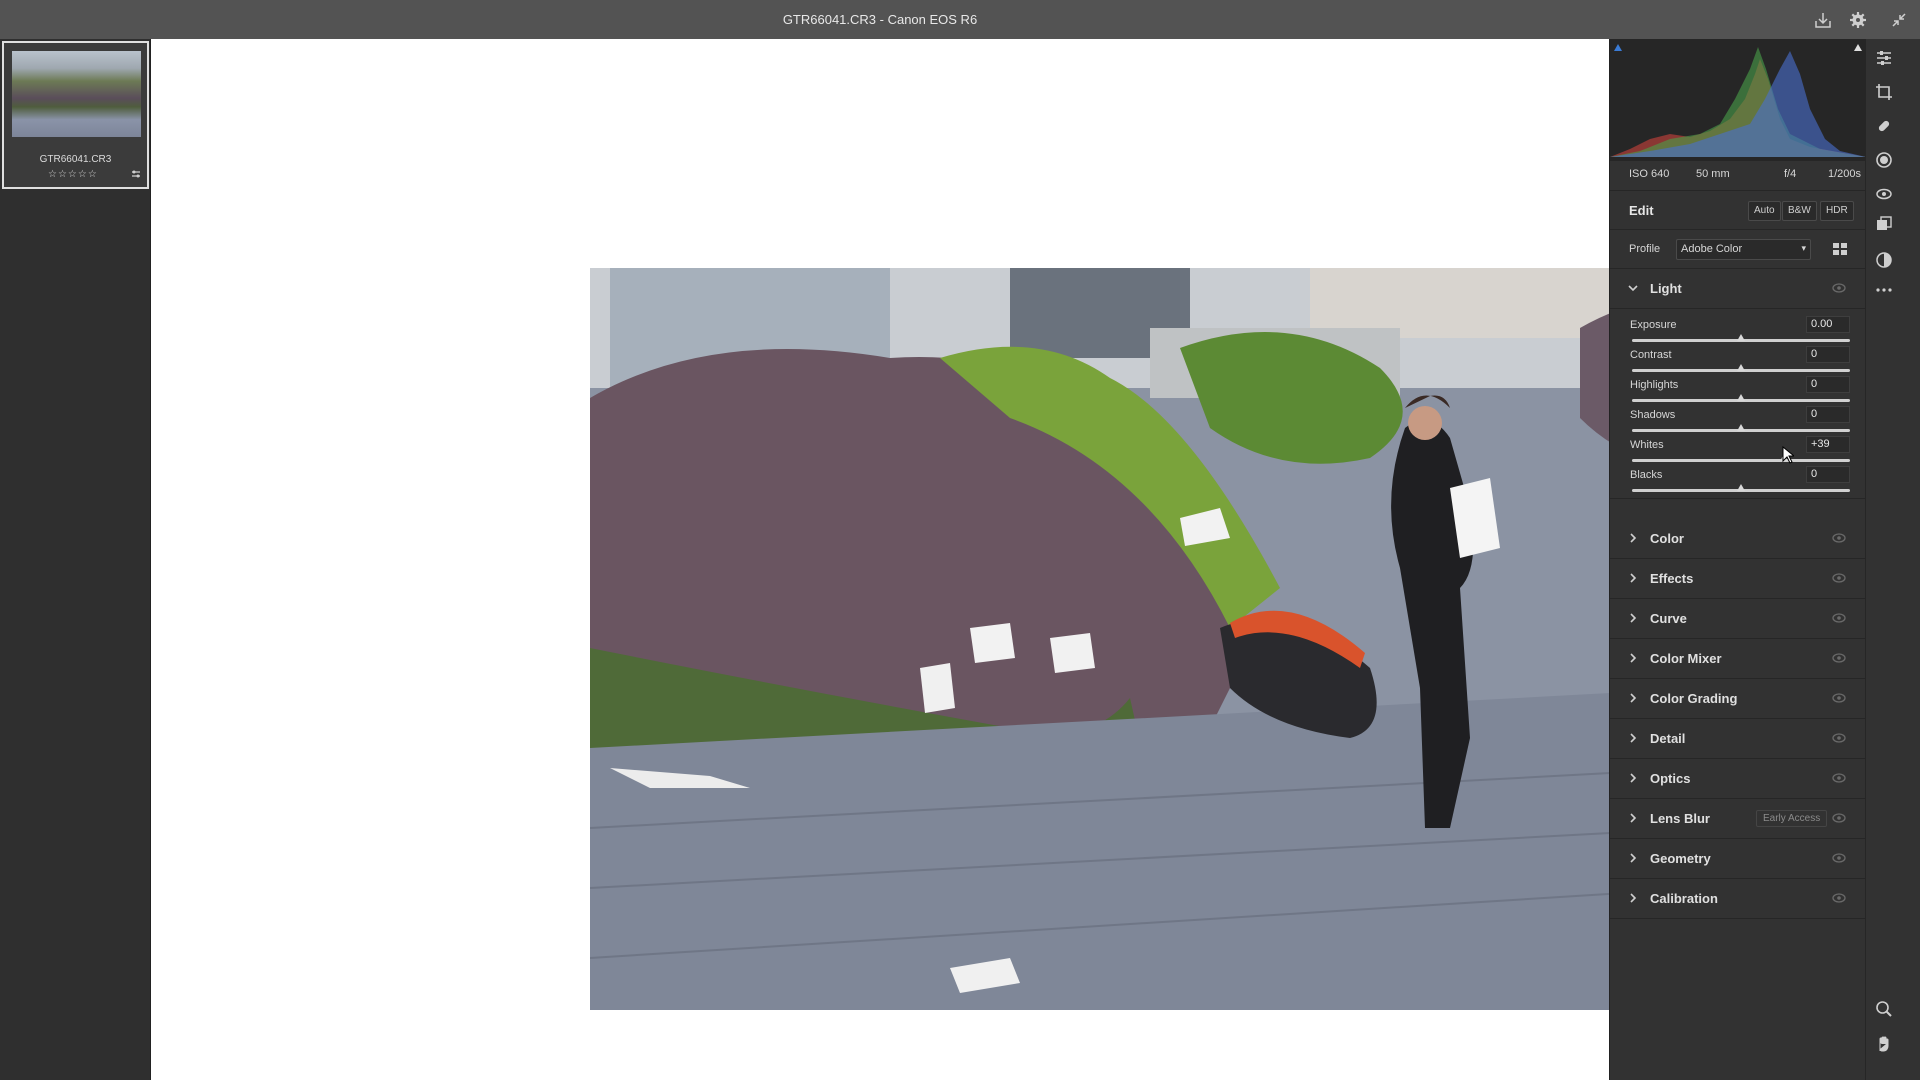 This screenshot has height=1080, width=1920. Describe the element at coordinates (1670, 778) in the screenshot. I see `section-title: Optics` at that location.